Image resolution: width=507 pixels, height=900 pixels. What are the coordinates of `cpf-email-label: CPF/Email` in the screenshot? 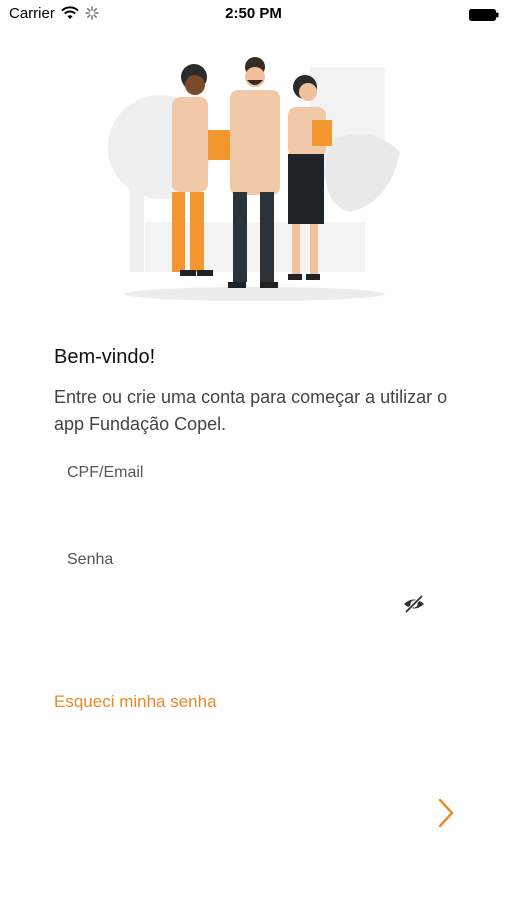 It's located at (105, 472).